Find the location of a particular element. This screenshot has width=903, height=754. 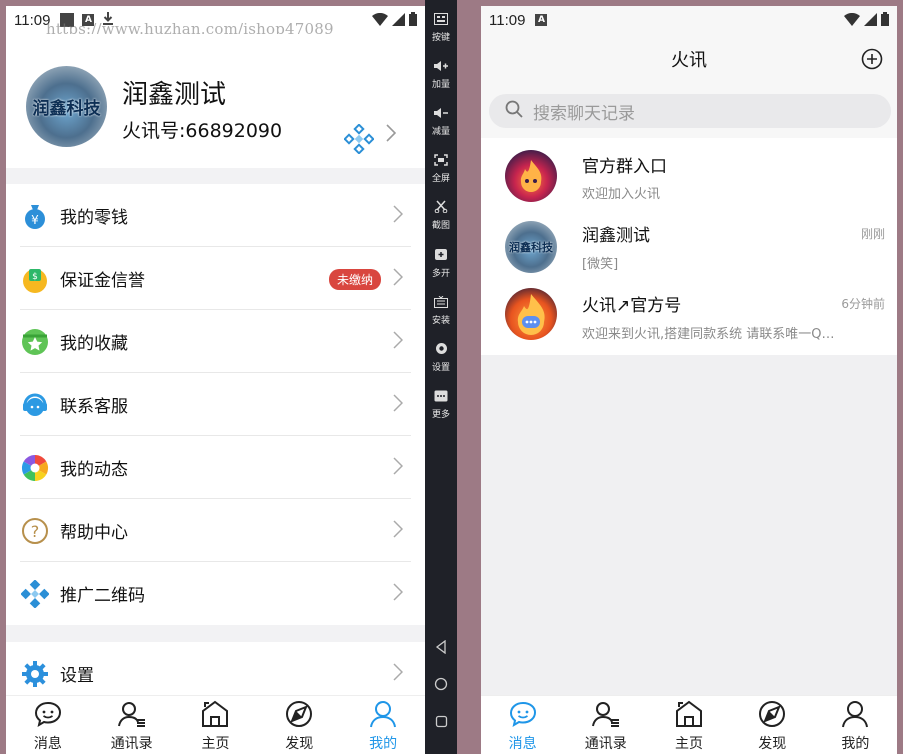

toolbar-multi-instance-button: 多开 is located at coordinates (441, 262).